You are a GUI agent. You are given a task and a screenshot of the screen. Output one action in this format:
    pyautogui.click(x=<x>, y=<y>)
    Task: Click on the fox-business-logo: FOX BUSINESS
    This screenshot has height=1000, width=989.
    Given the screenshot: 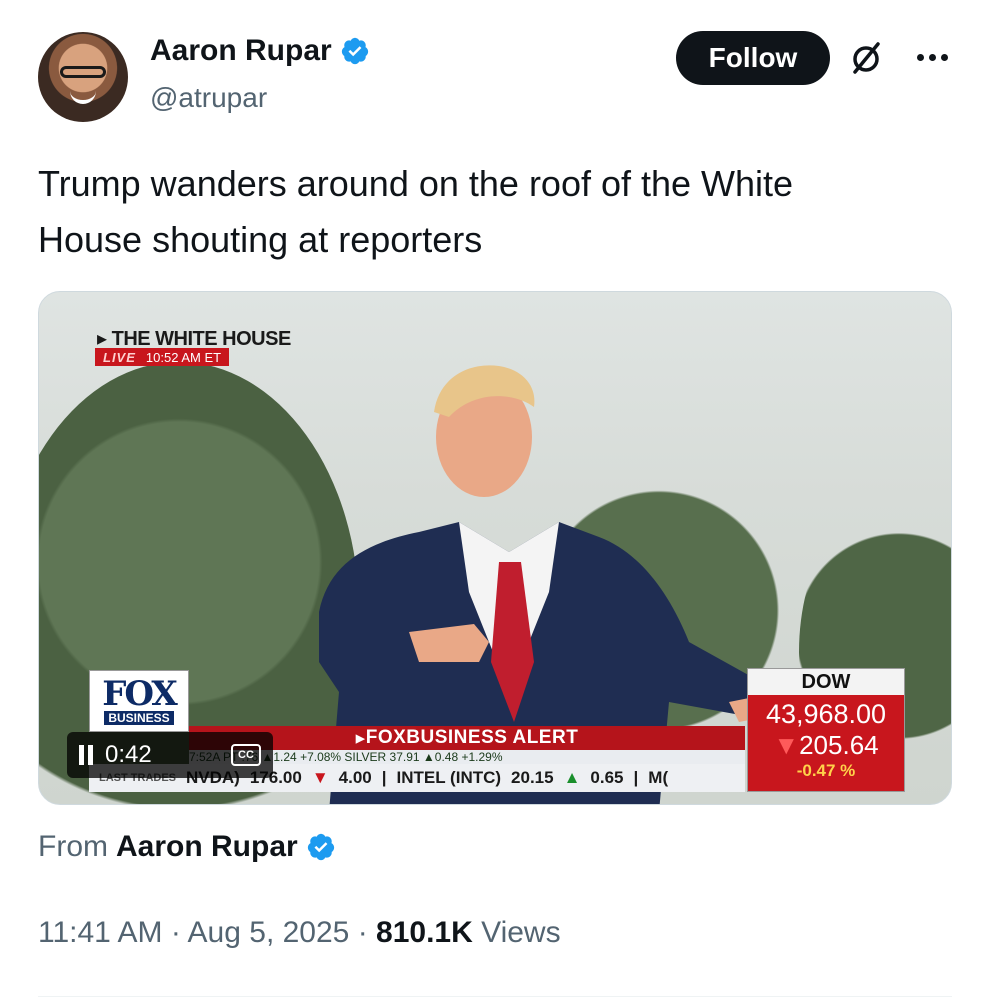 What is the action you would take?
    pyautogui.click(x=139, y=701)
    